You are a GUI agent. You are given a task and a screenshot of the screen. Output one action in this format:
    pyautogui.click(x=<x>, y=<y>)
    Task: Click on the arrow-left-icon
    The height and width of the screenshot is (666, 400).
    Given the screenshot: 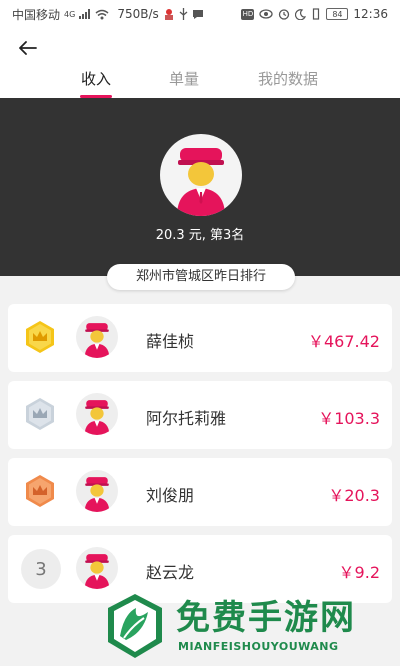 What is the action you would take?
    pyautogui.click(x=28, y=48)
    